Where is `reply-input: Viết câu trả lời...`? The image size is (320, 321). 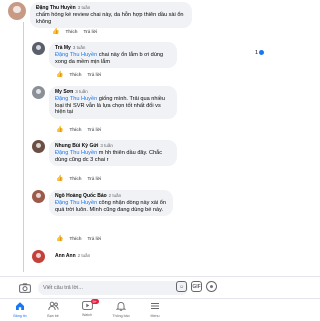
reply-input: Viết câu trả lời... is located at coordinates (113, 288).